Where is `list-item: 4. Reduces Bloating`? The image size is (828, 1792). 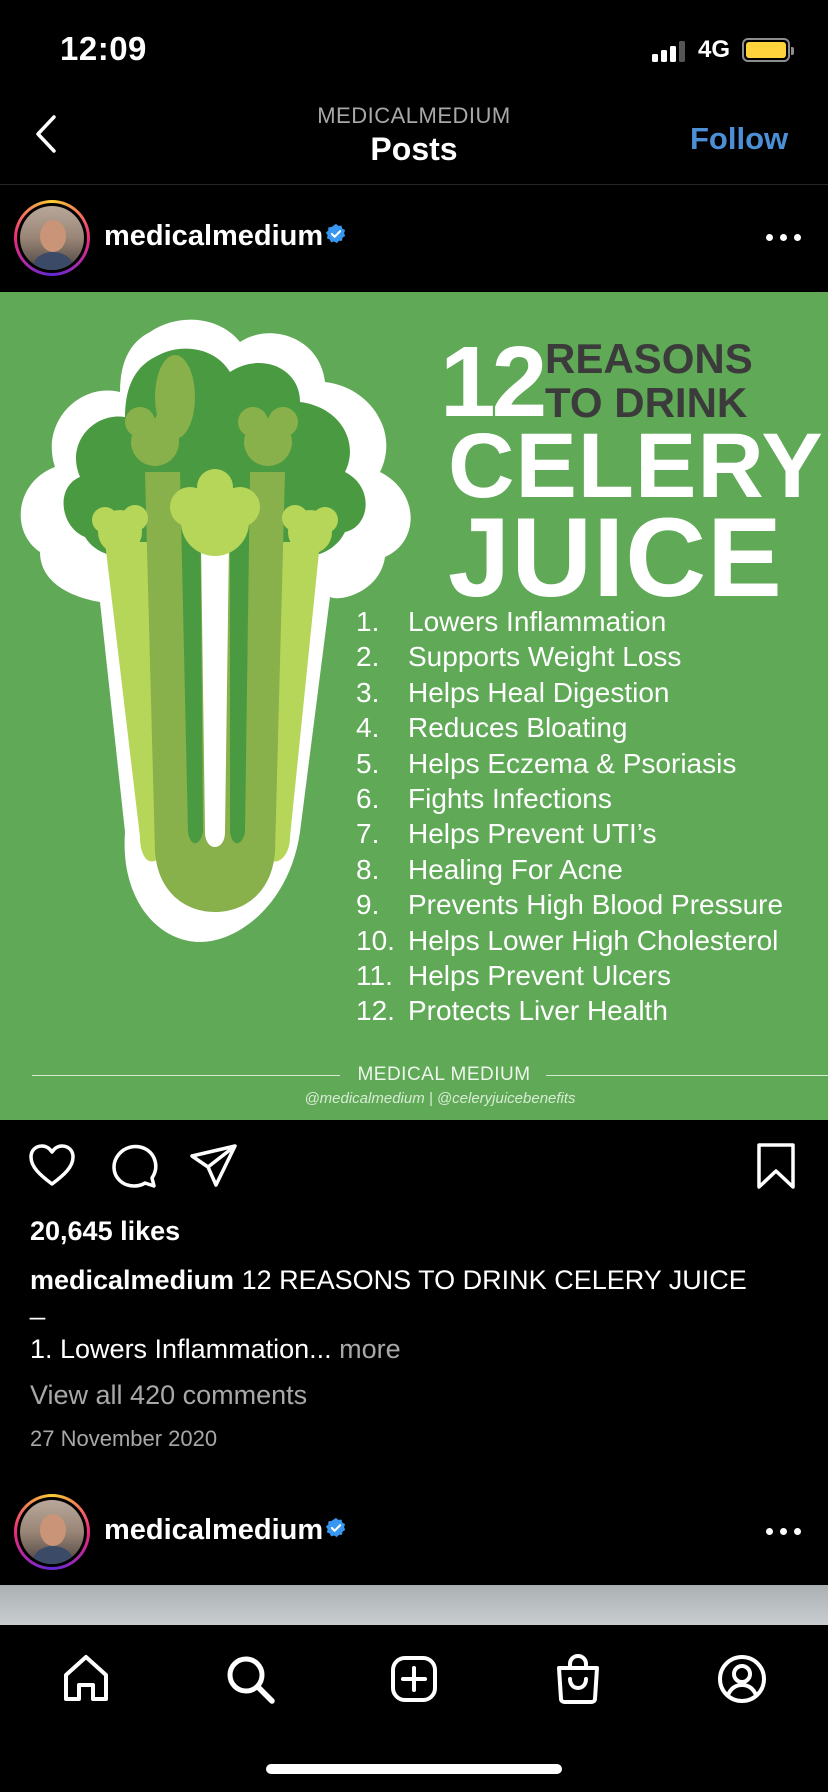 list-item: 4. Reduces Bloating is located at coordinates (492, 728).